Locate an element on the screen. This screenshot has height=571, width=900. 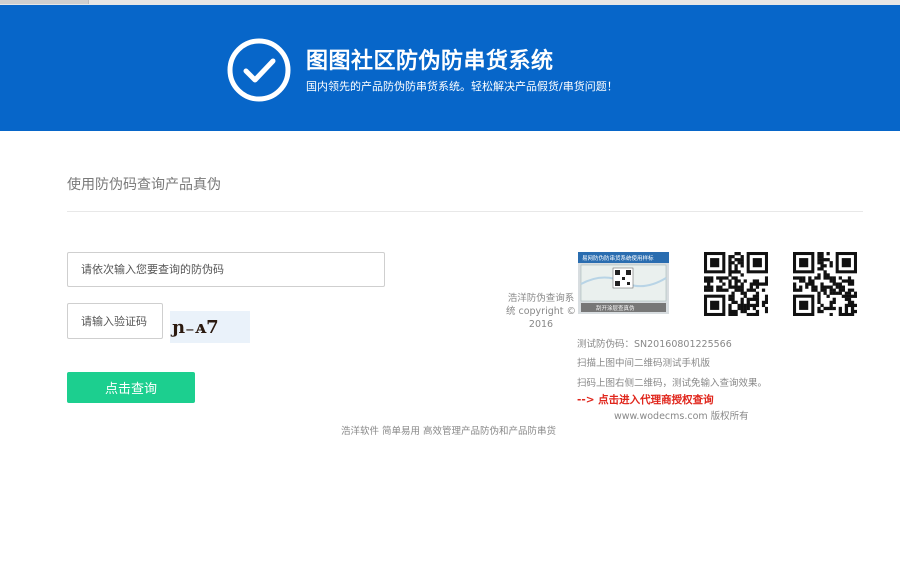
section-title: 使用防伪码查询产品真伪 is located at coordinates (144, 185).